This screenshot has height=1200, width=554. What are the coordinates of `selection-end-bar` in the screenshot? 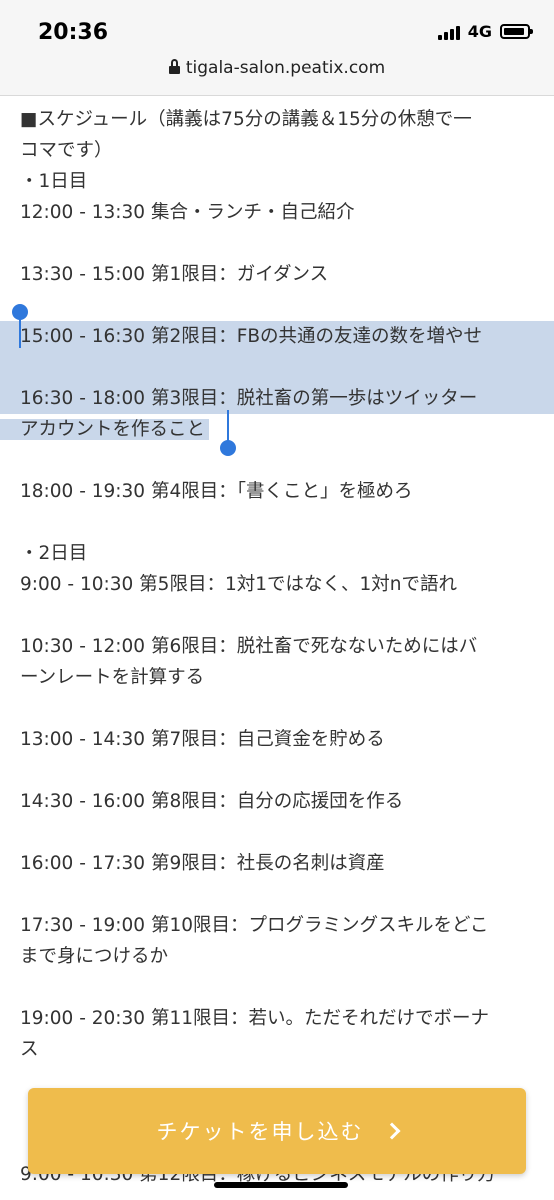 It's located at (228, 427).